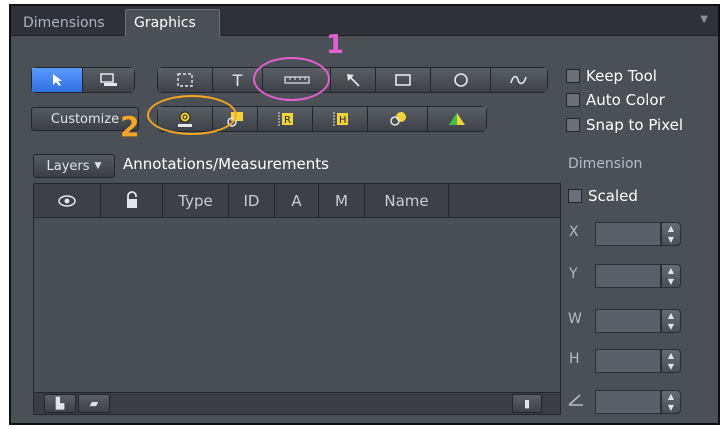 The height and width of the screenshot is (429, 728). Describe the element at coordinates (70, 23) in the screenshot. I see `tab-dimensions: Dimensions` at that location.